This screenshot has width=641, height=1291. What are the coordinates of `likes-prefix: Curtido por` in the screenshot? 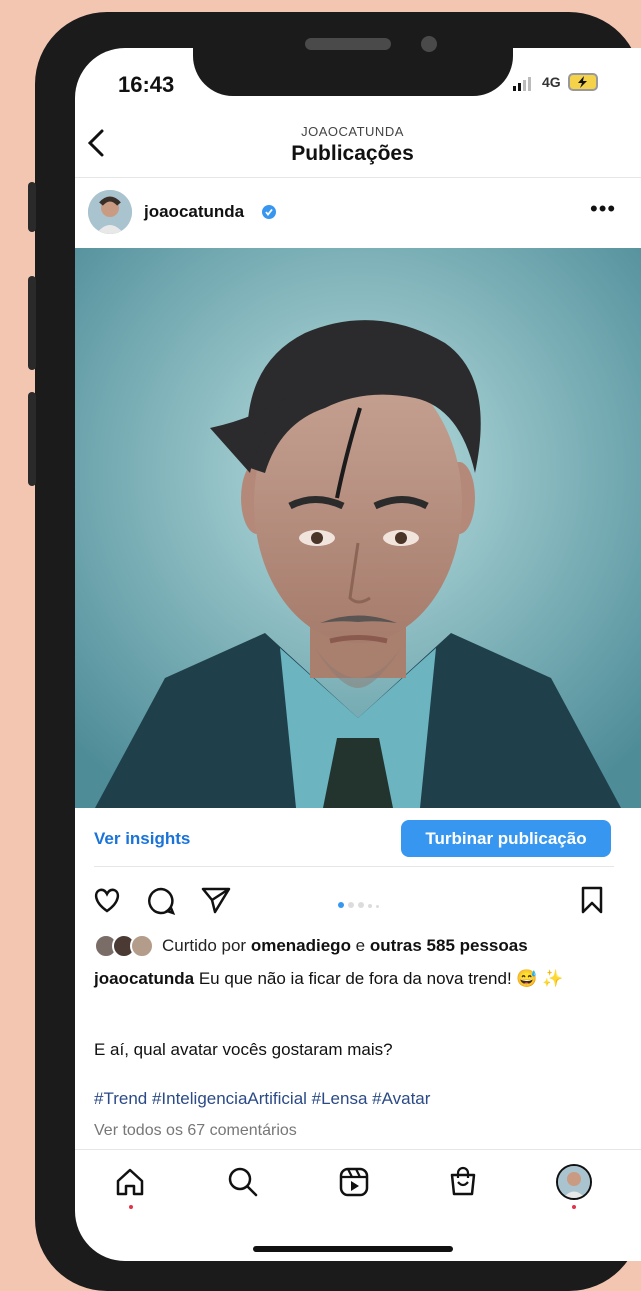 It's located at (206, 945).